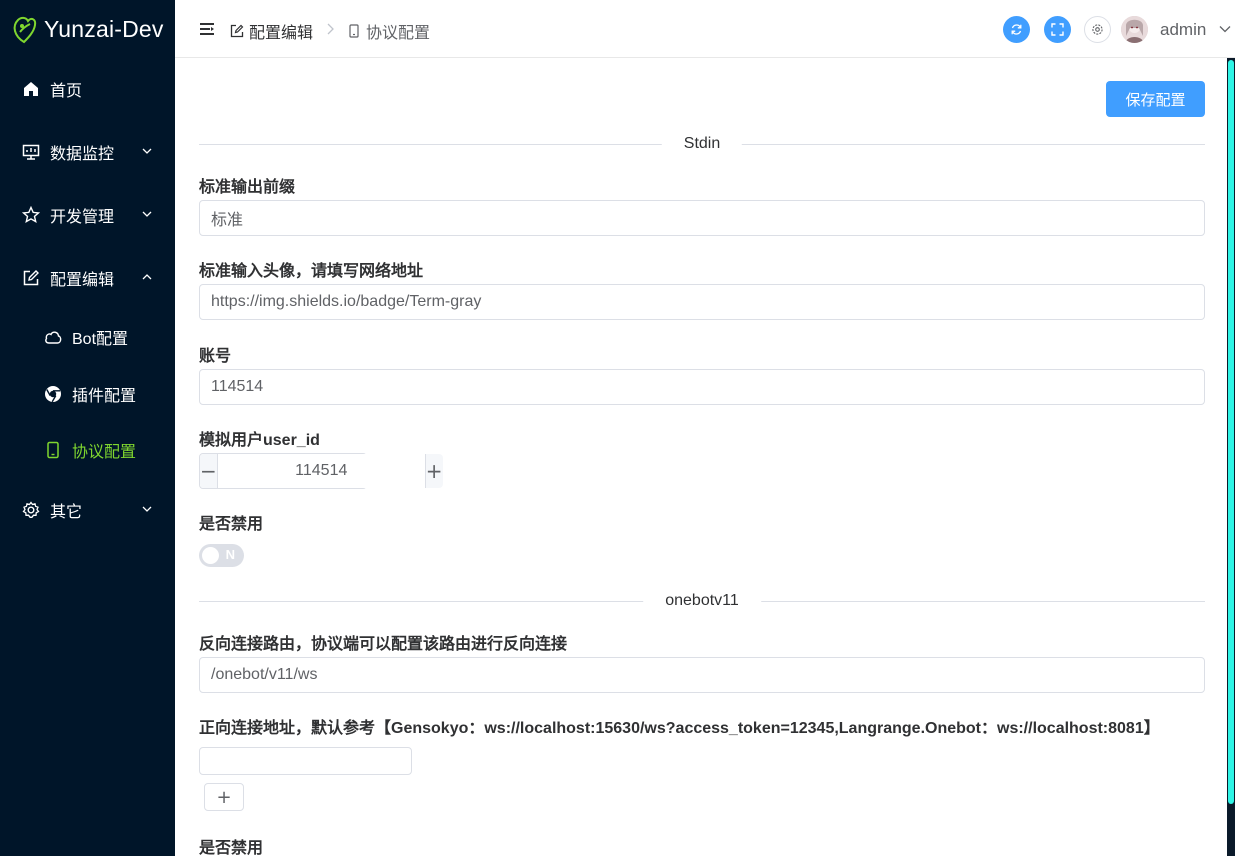 This screenshot has height=856, width=1235. What do you see at coordinates (31, 89) in the screenshot?
I see `home-icon` at bounding box center [31, 89].